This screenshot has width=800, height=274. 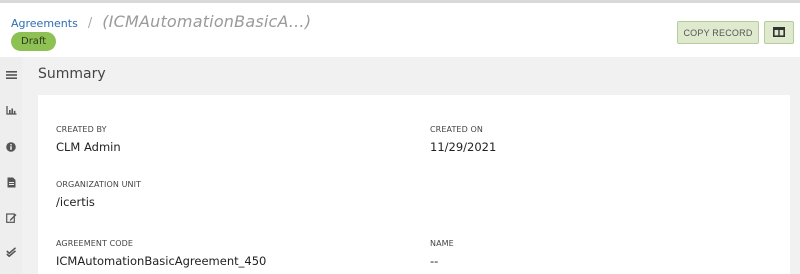 What do you see at coordinates (72, 74) in the screenshot?
I see `summary-heading: Summary` at bounding box center [72, 74].